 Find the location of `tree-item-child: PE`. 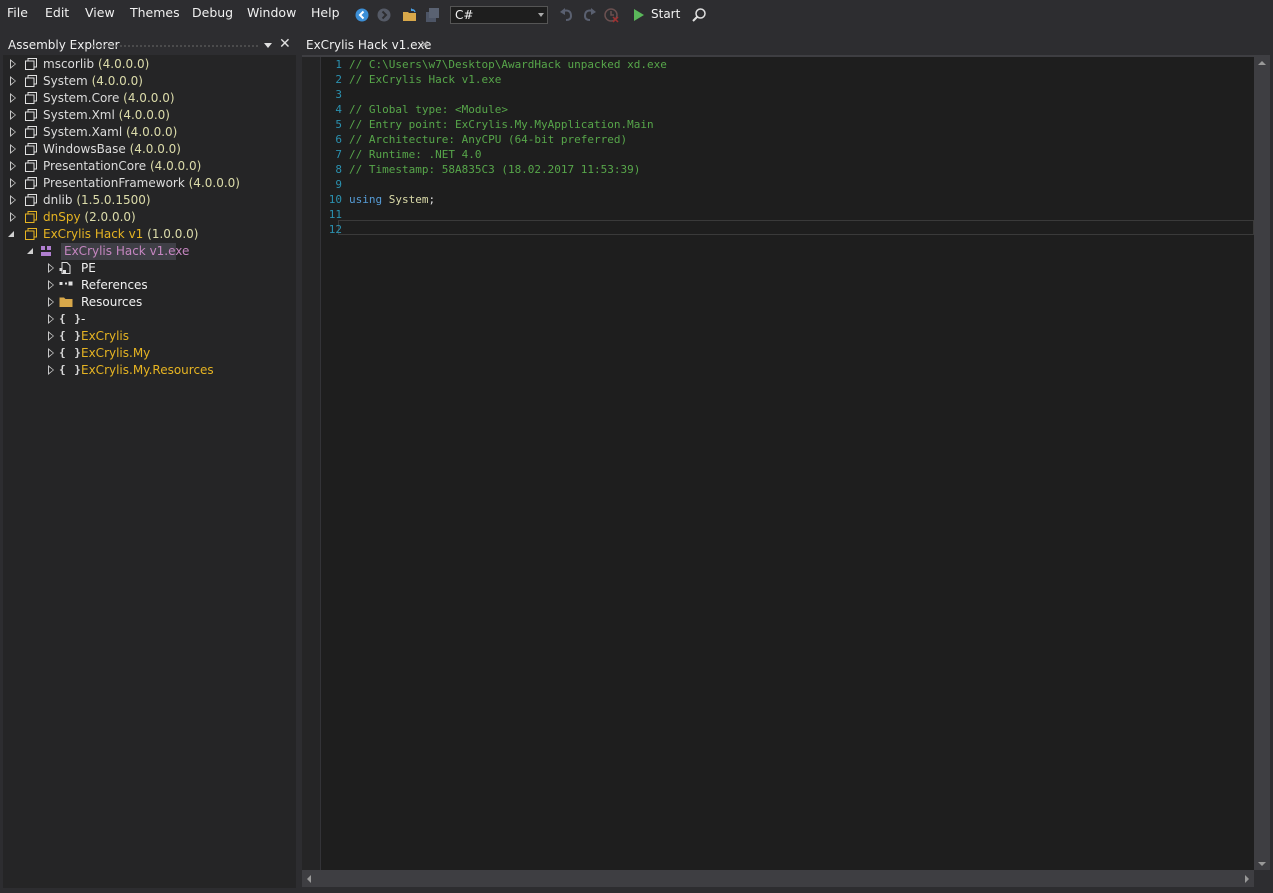

tree-item-child: PE is located at coordinates (149, 268).